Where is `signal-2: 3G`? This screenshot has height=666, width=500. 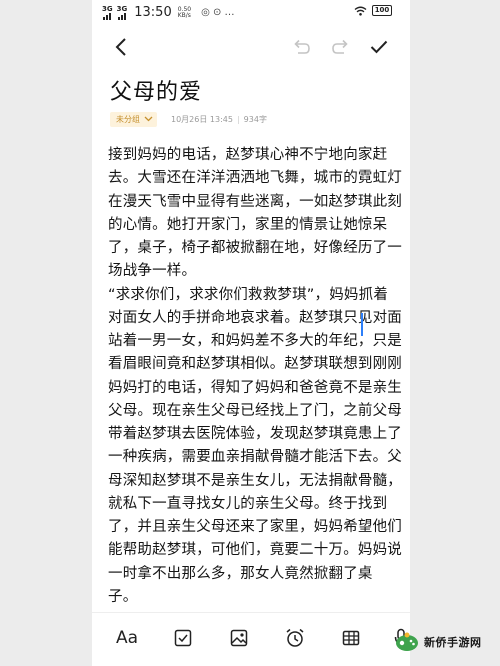 signal-2: 3G is located at coordinates (122, 12).